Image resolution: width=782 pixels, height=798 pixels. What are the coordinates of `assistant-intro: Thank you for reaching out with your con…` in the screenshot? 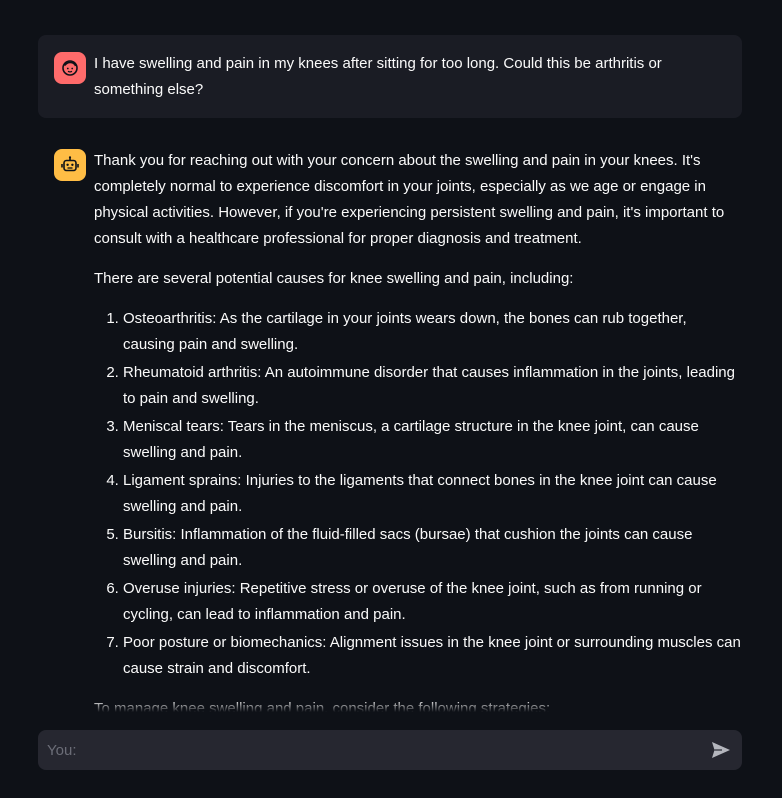 It's located at (409, 199).